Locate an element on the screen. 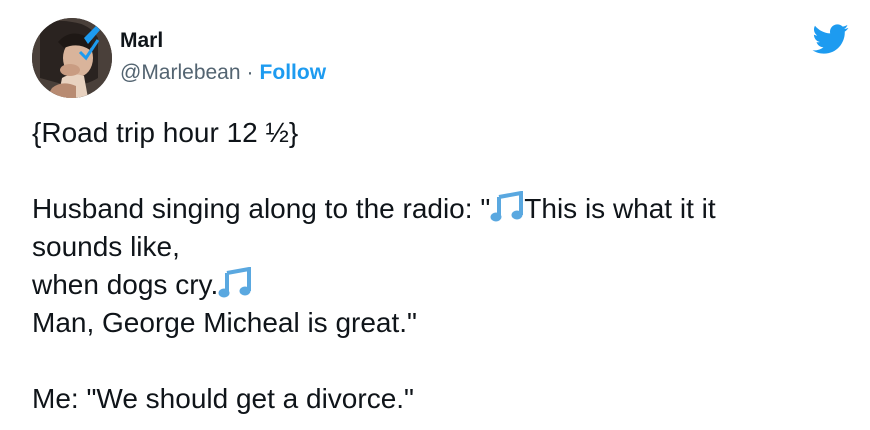 Image resolution: width=870 pixels, height=430 pixels. tweet-line-4-text: when dogs cry. is located at coordinates (125, 284).